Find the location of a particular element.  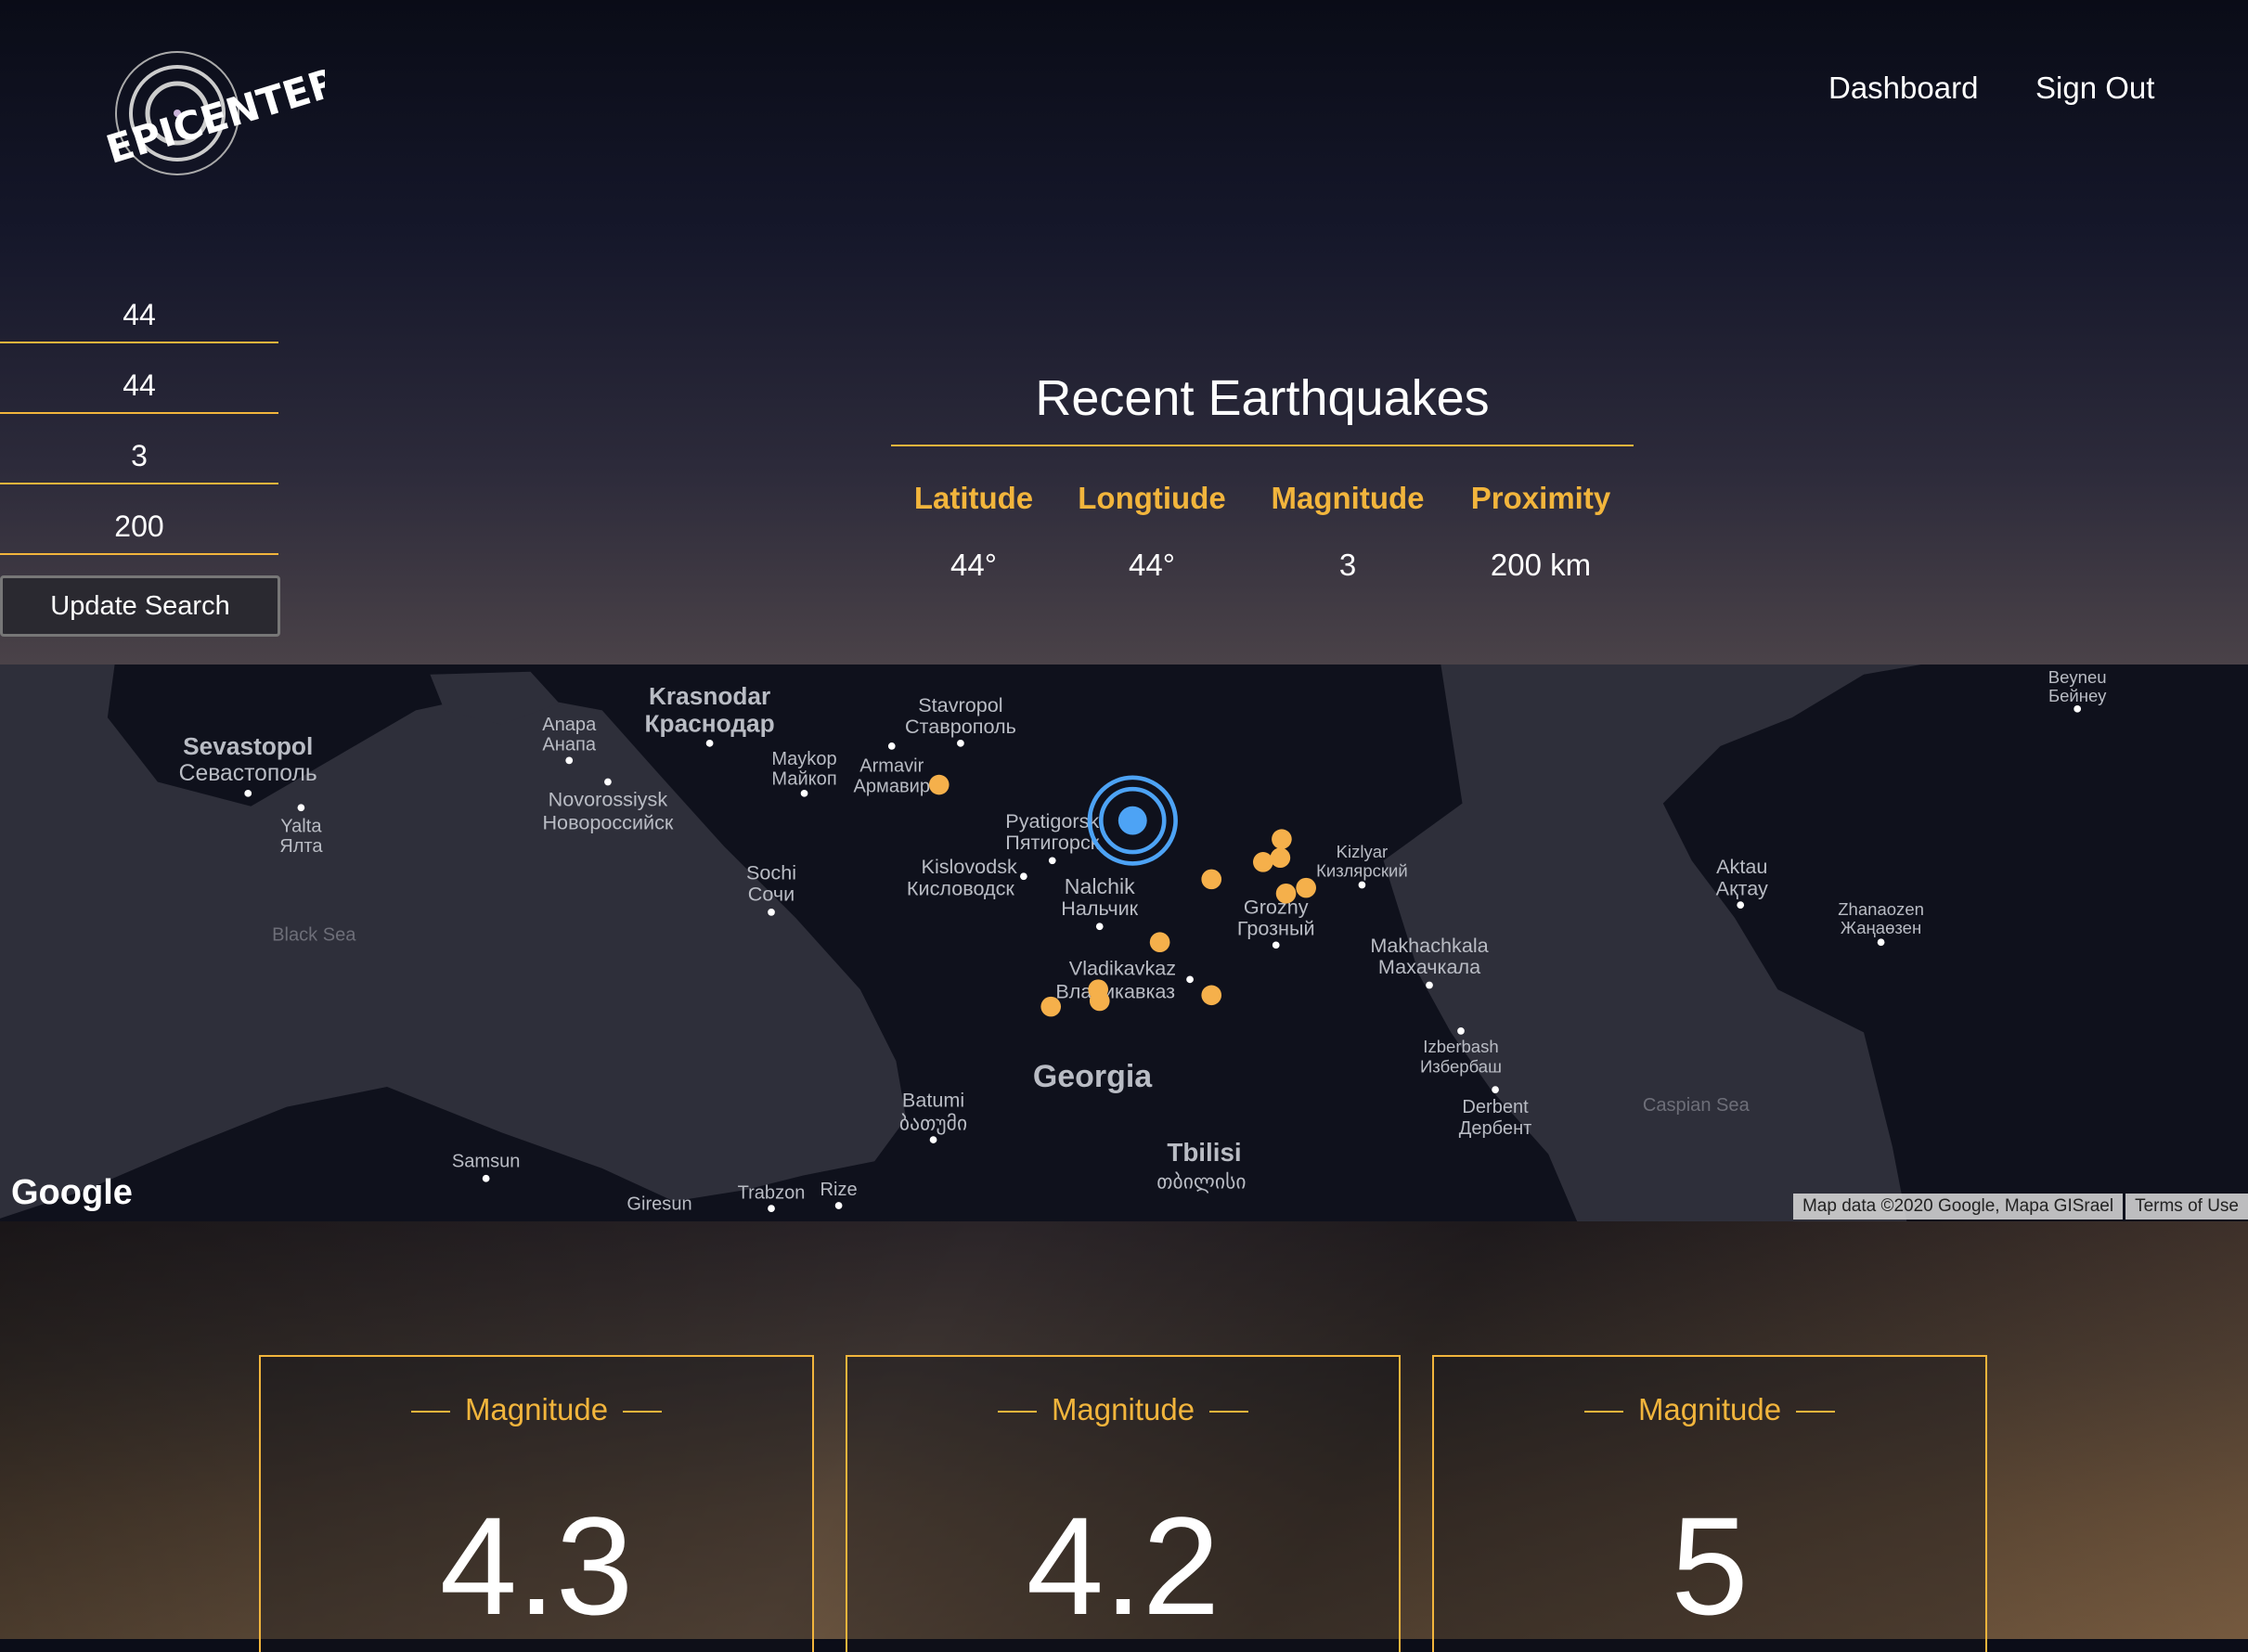

map-label: Sevastopol is located at coordinates (248, 746).